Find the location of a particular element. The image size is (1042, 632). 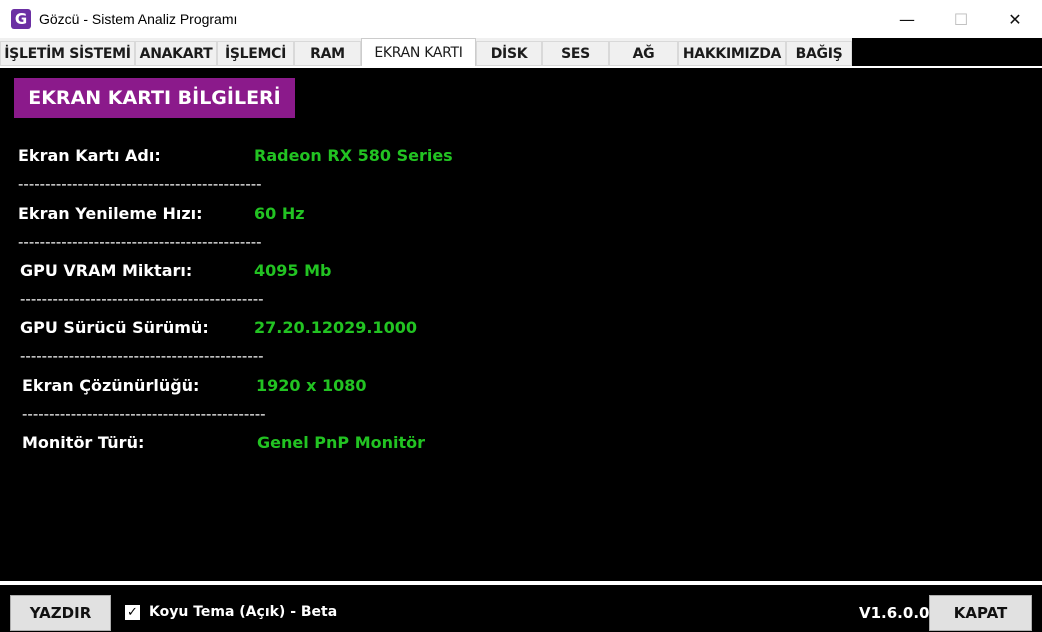

monitor-type-value: Genel PnP Monitör is located at coordinates (341, 442).